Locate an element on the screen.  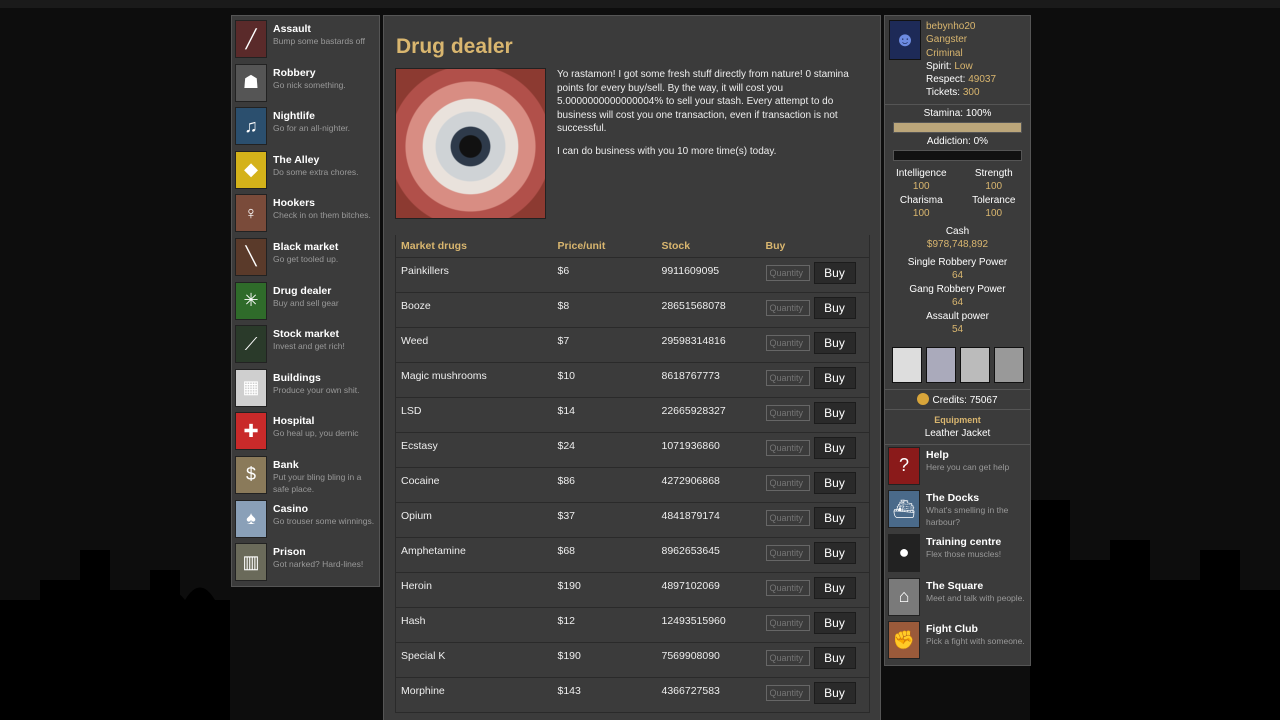
fist-icon: ✊ is located at coordinates (904, 640).